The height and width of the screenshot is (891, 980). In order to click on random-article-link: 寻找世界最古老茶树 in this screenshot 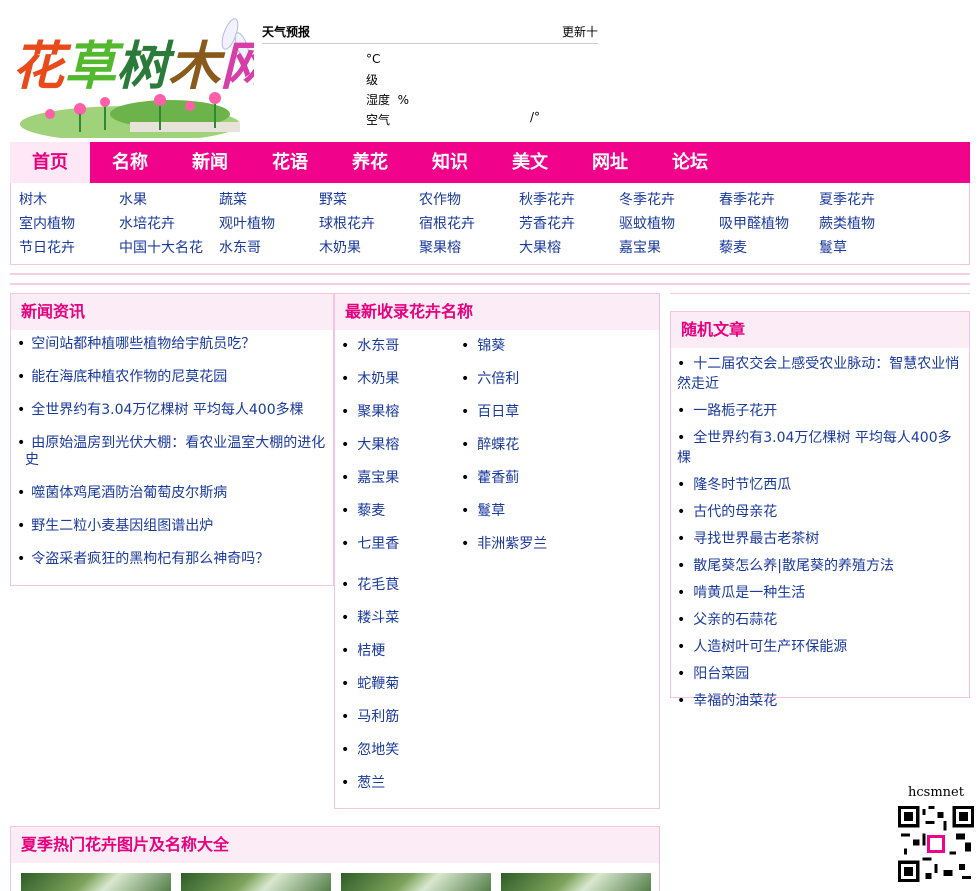, I will do `click(820, 539)`.